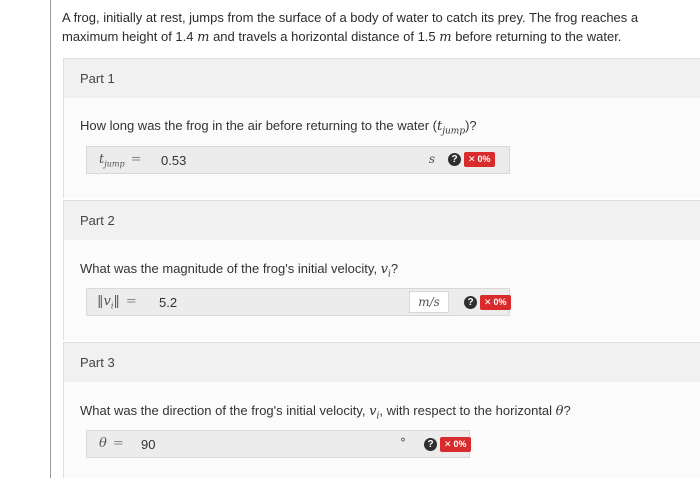 The width and height of the screenshot is (700, 478). Describe the element at coordinates (381, 362) in the screenshot. I see `part-3-header: Part 3` at that location.